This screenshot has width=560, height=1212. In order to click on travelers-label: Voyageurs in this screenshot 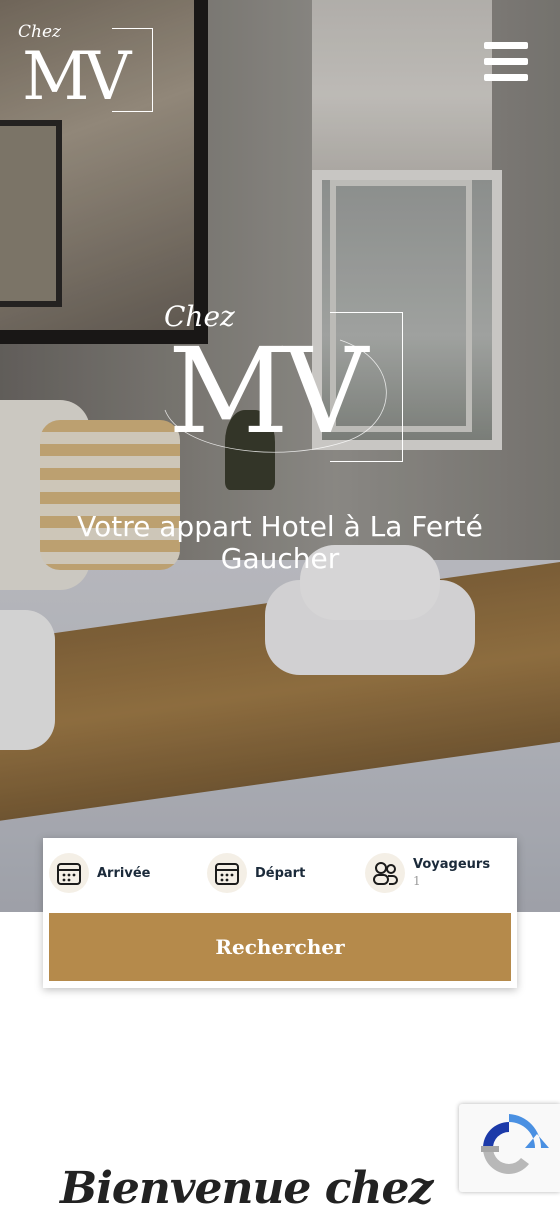, I will do `click(452, 864)`.